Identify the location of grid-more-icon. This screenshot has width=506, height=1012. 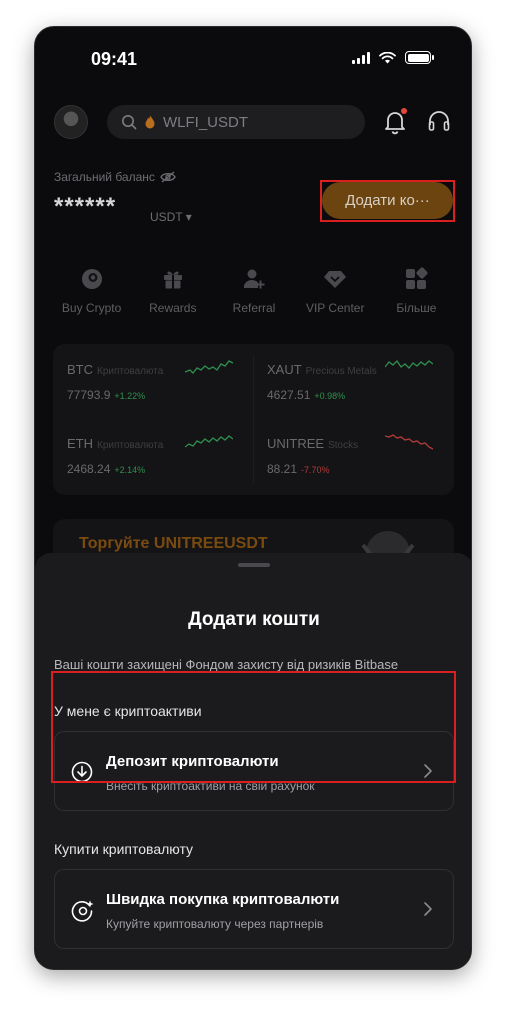
(417, 278).